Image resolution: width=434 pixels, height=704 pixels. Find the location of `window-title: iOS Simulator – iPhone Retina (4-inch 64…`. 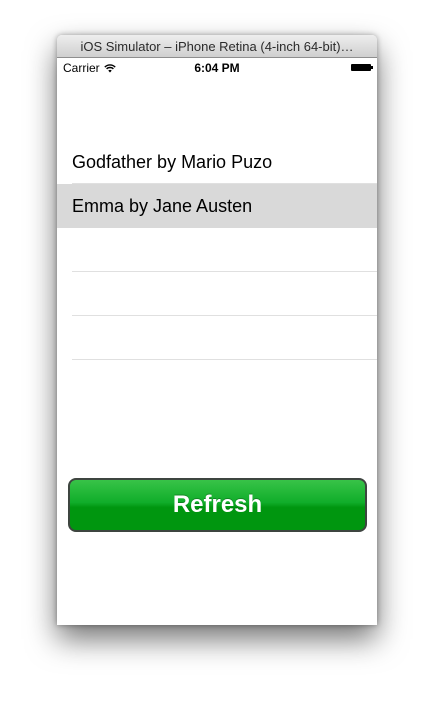

window-title: iOS Simulator – iPhone Retina (4-inch 64… is located at coordinates (217, 46).